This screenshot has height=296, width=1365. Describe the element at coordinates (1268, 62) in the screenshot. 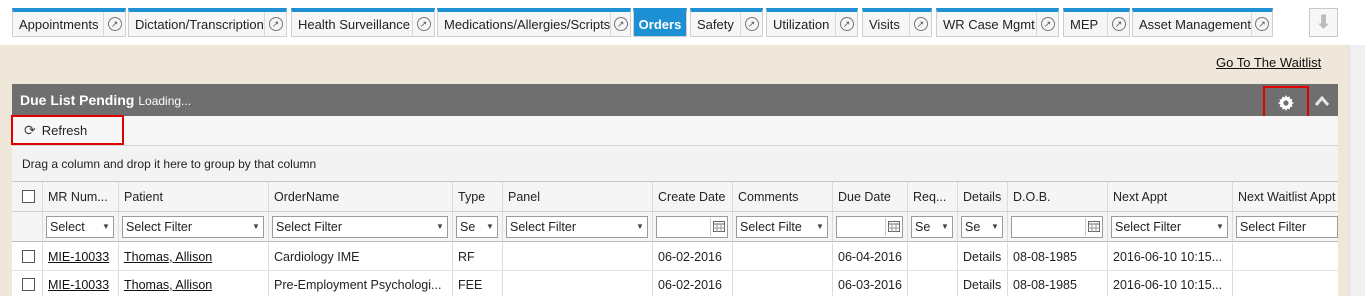

I see `go-to-waitlist-link: Go To The Waitlist` at that location.